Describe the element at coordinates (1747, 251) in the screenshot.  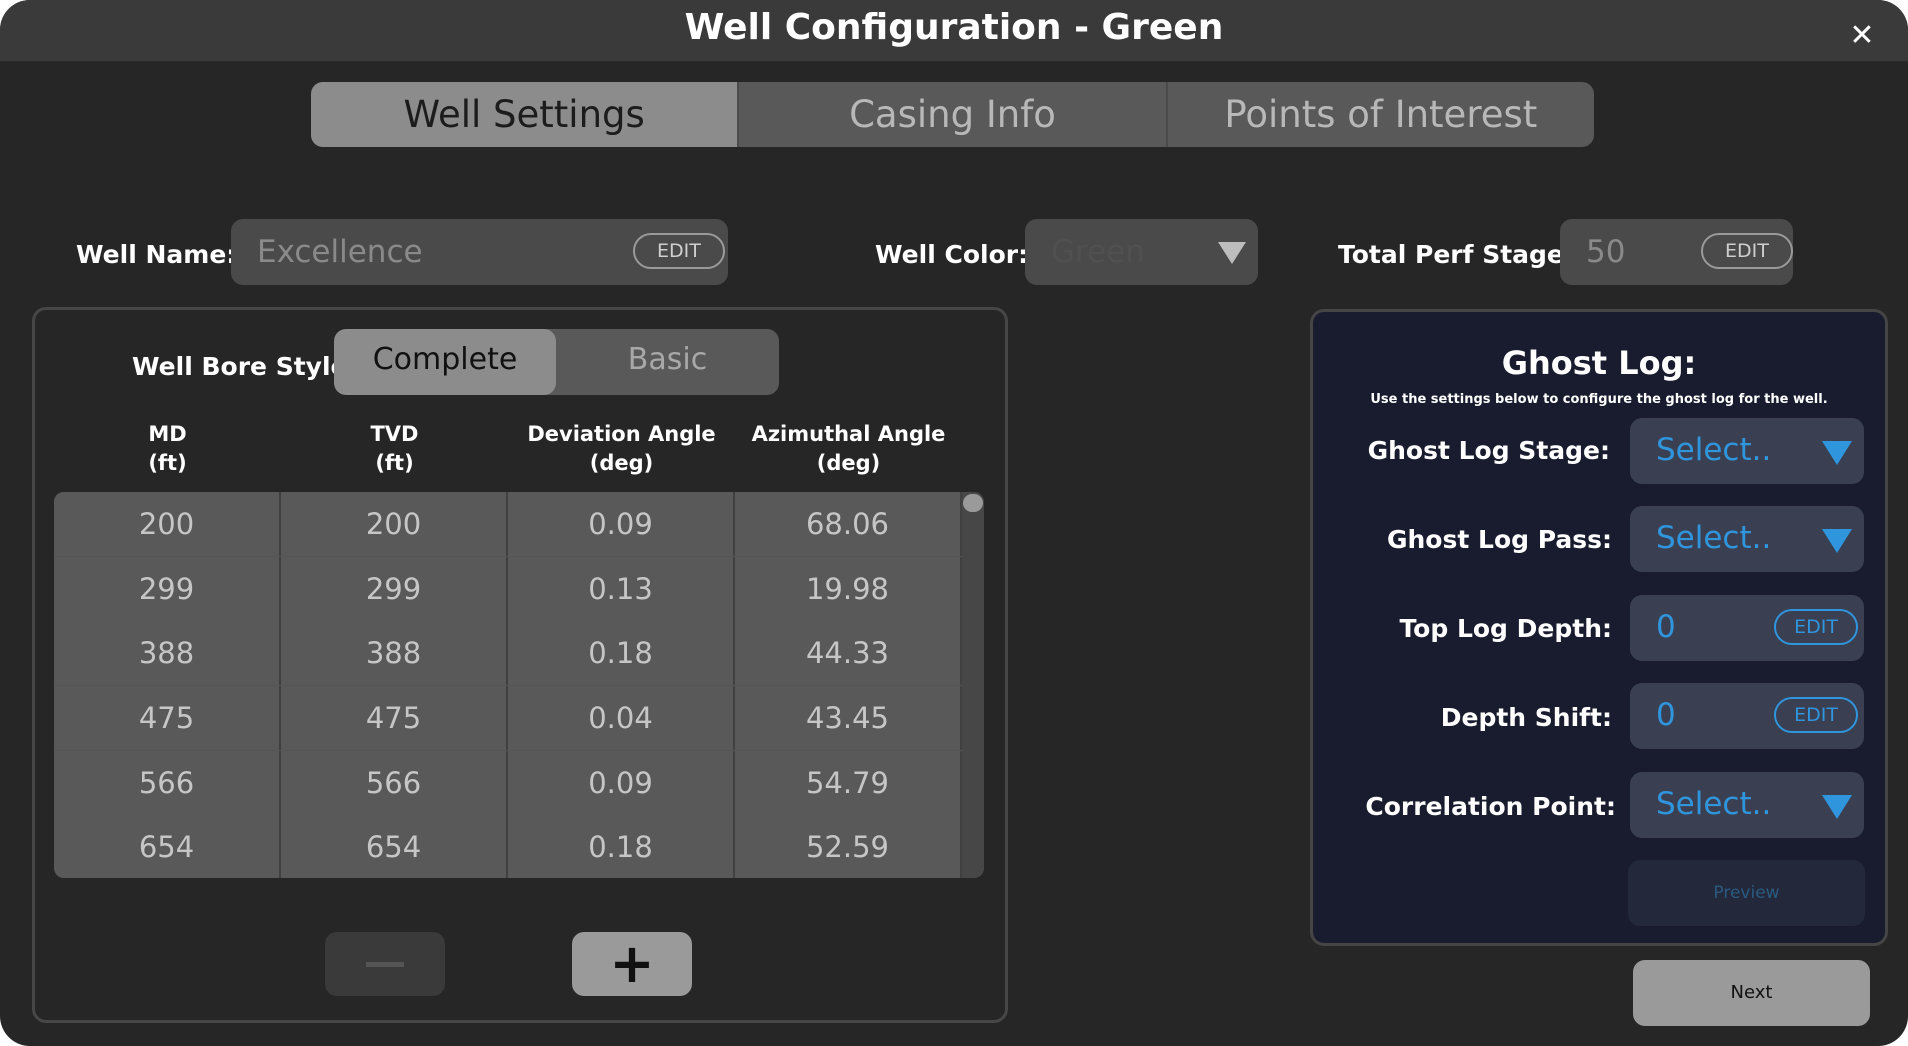
I see `total-perf-stages-edit-button: EDIT` at that location.